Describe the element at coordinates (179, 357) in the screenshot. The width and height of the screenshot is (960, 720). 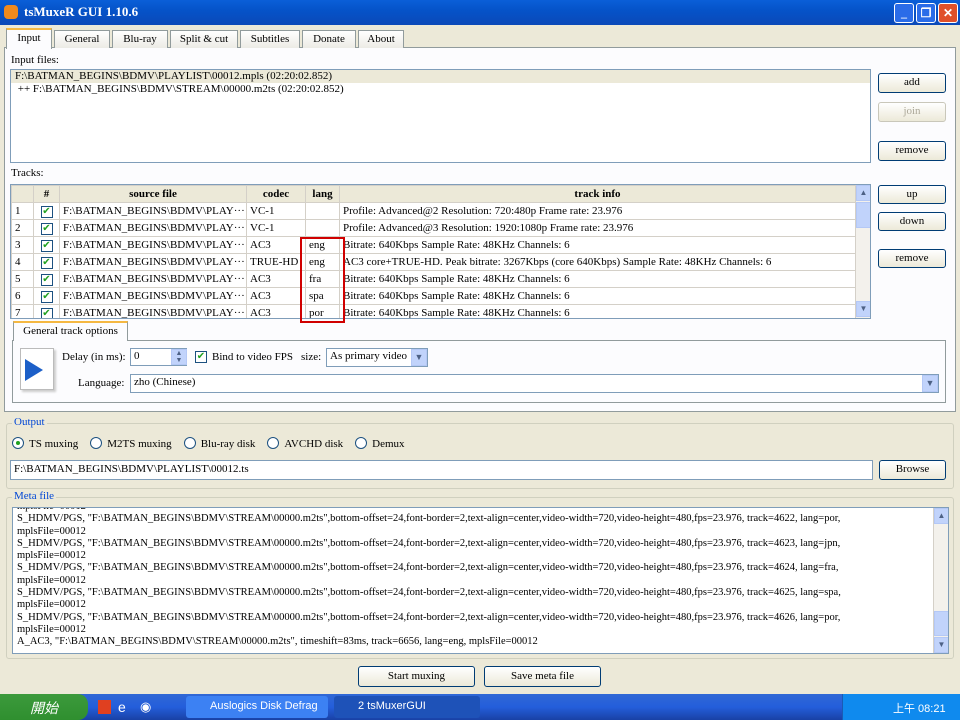
I see `delay-spinner-icon: ▲ ▼` at that location.